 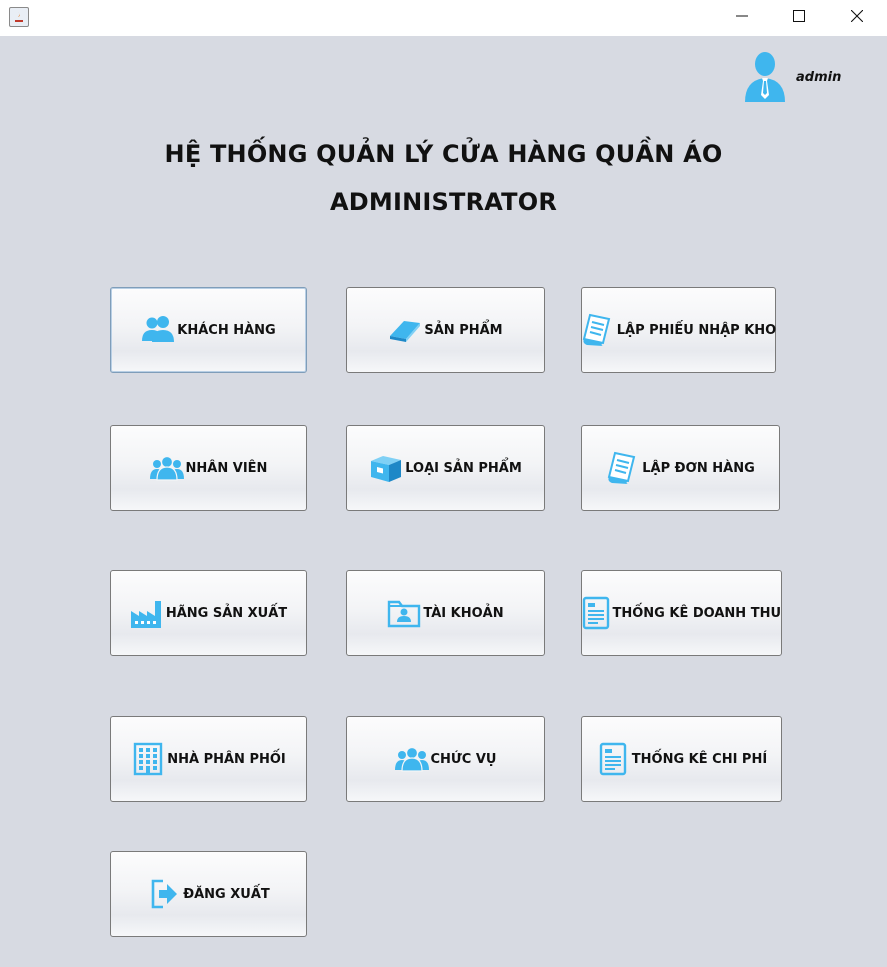 What do you see at coordinates (463, 330) in the screenshot?
I see `san-pham-label: SẢN PHẨM` at bounding box center [463, 330].